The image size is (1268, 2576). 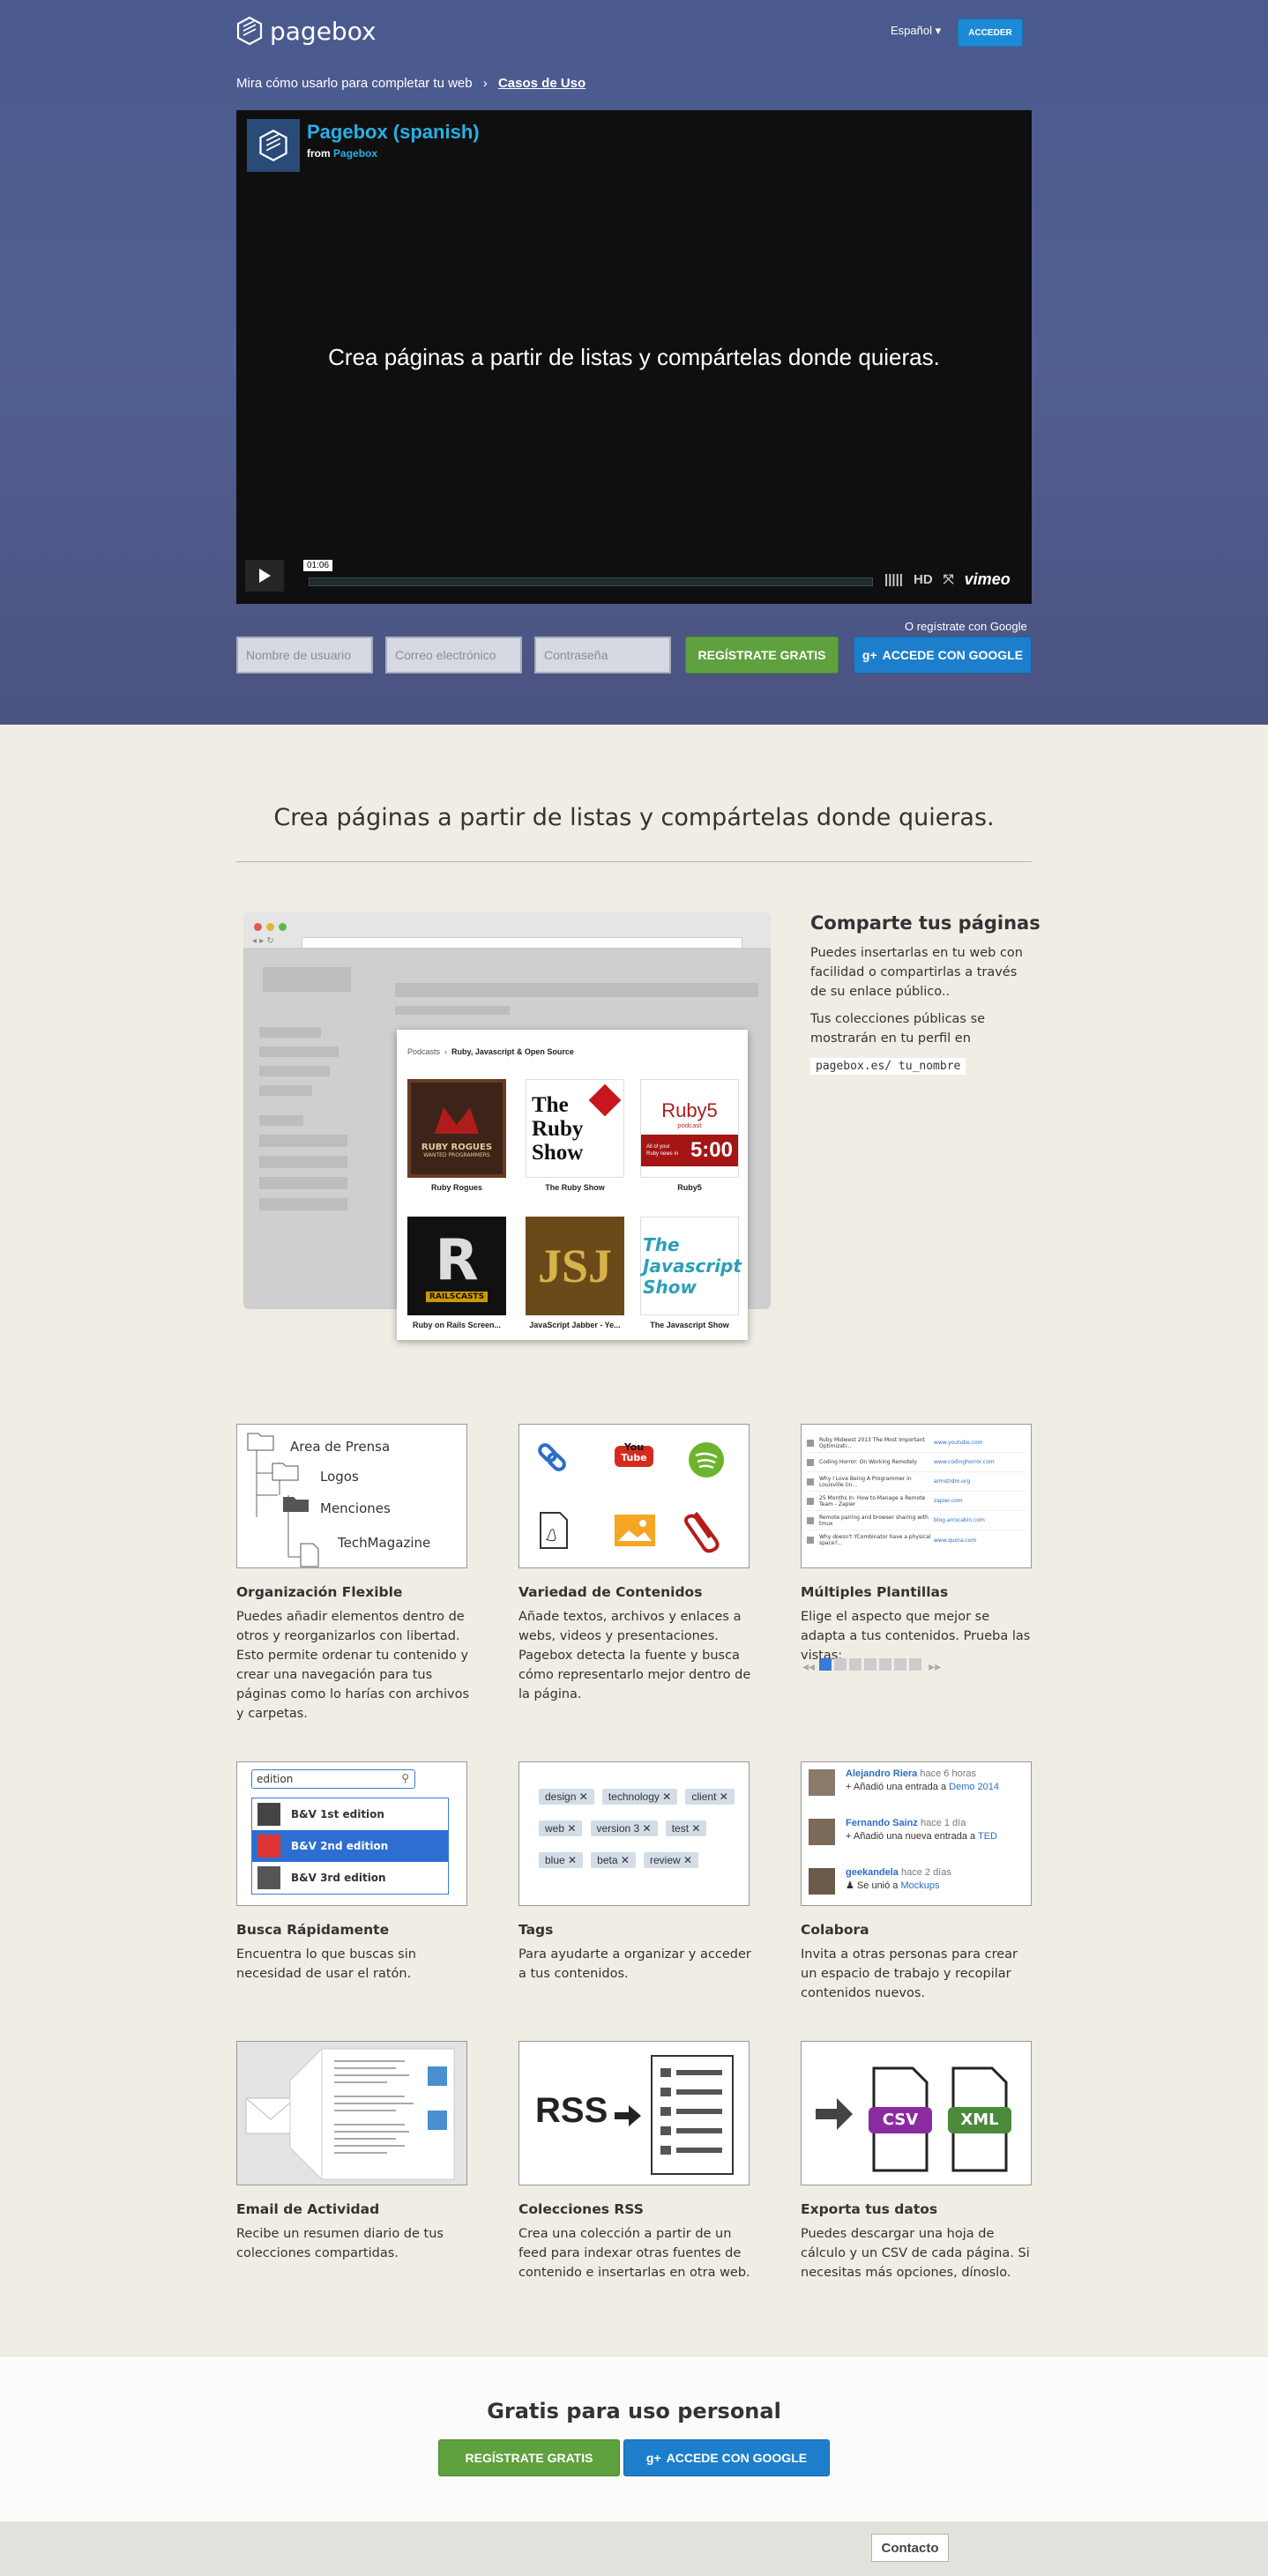 I want to click on video-from-label: from, so click(x=319, y=153).